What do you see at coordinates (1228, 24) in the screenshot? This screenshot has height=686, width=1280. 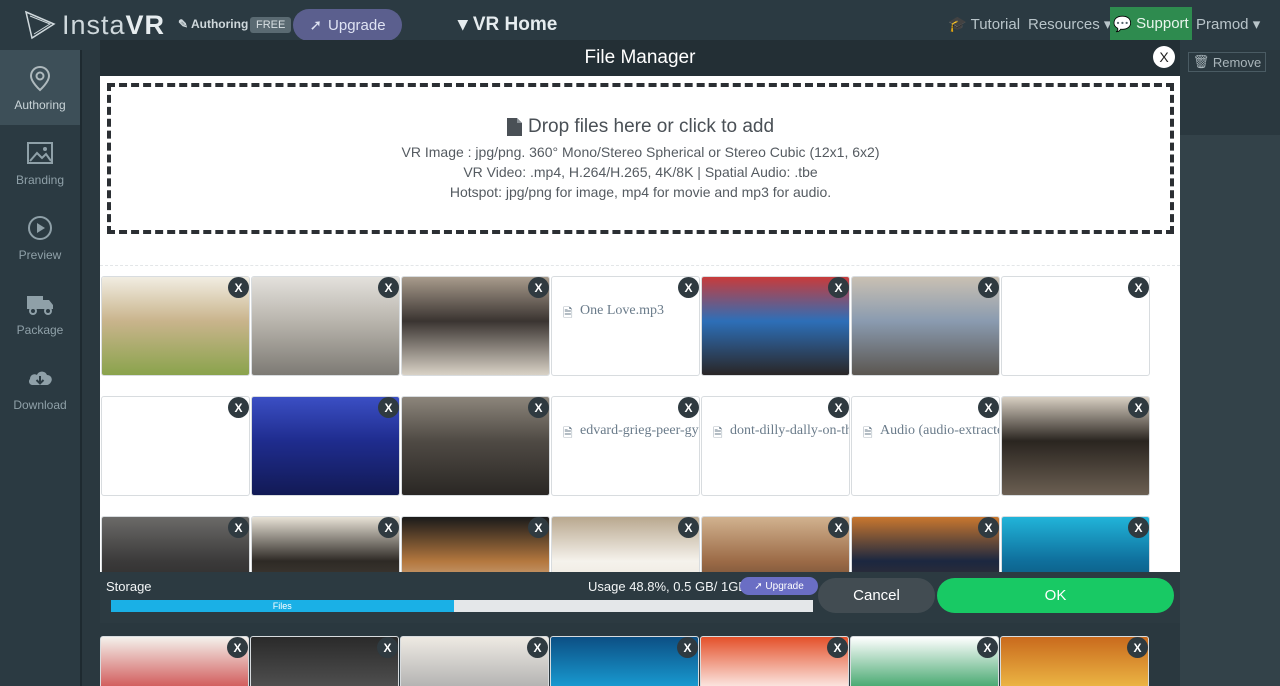 I see `user-menu: Pramod ▾` at bounding box center [1228, 24].